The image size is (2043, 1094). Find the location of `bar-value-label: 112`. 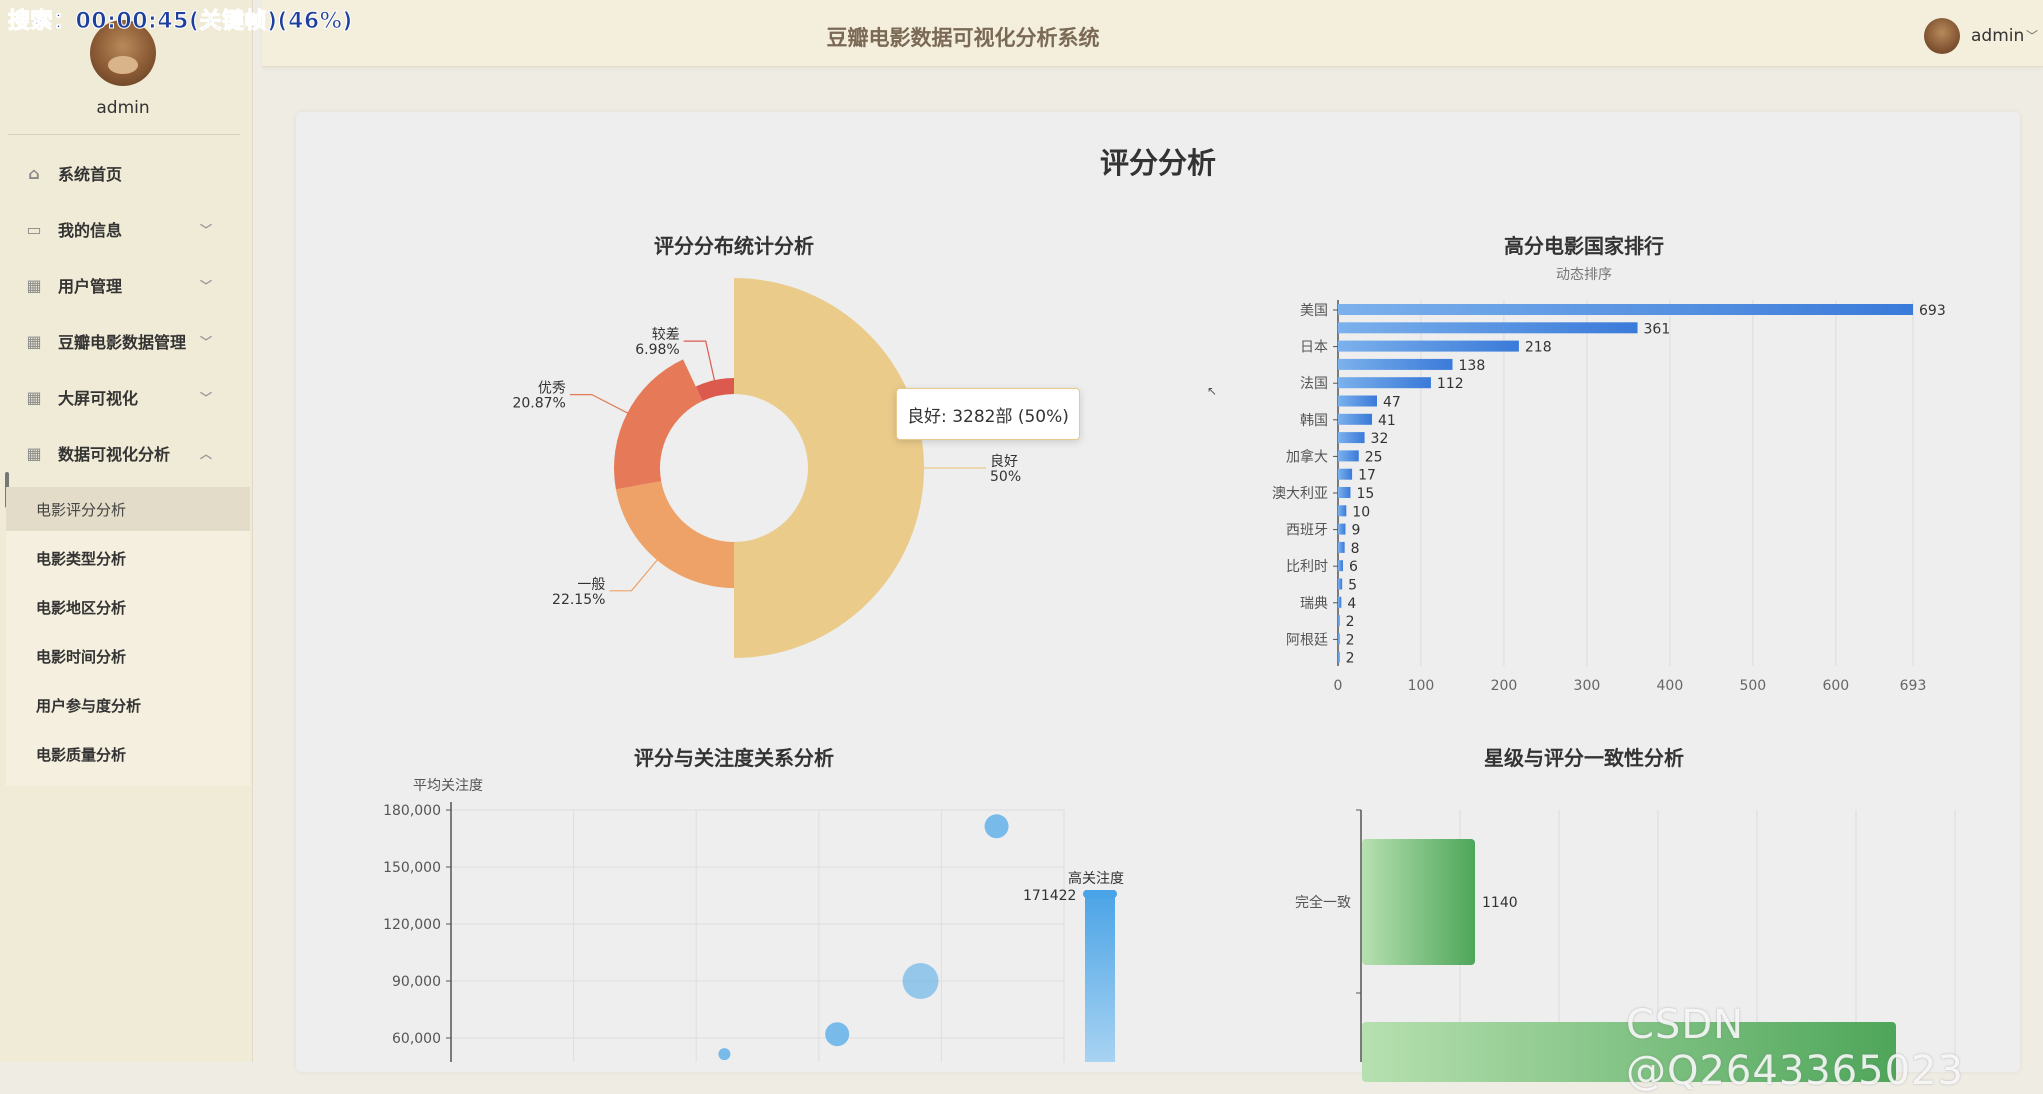

bar-value-label: 112 is located at coordinates (1450, 384).